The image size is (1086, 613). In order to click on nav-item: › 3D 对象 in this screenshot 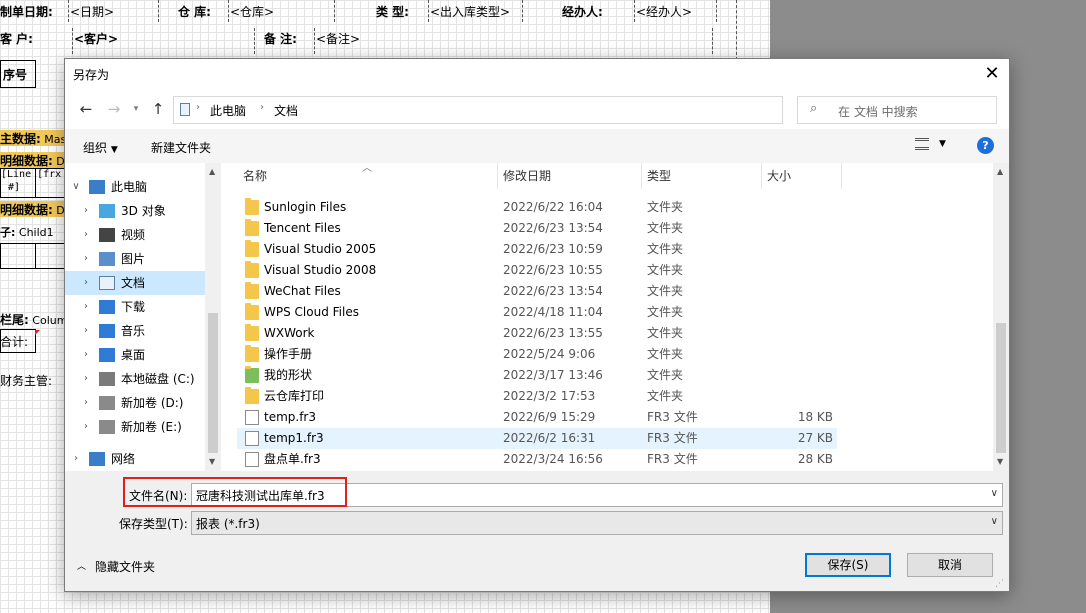, I will do `click(135, 211)`.